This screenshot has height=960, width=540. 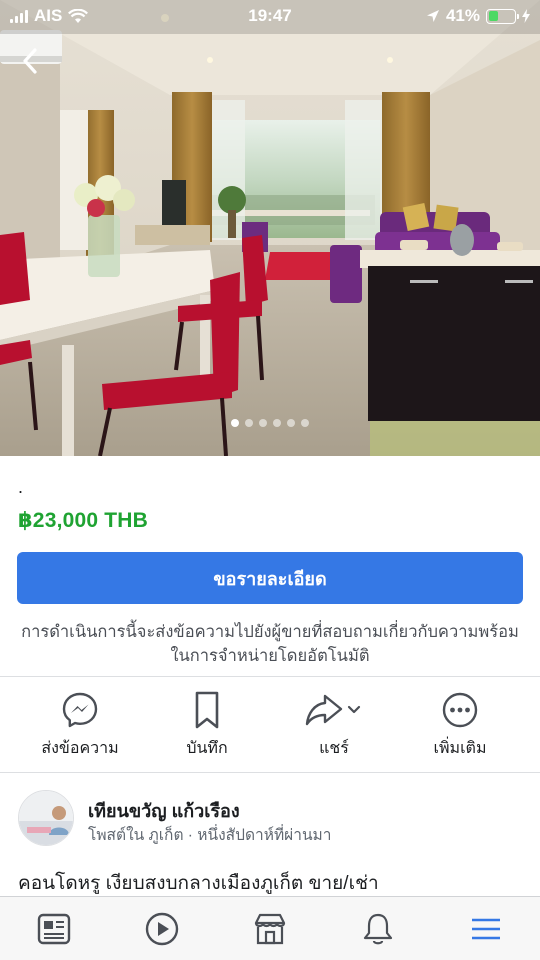 I want to click on save-button: บันทึก, so click(x=207, y=729).